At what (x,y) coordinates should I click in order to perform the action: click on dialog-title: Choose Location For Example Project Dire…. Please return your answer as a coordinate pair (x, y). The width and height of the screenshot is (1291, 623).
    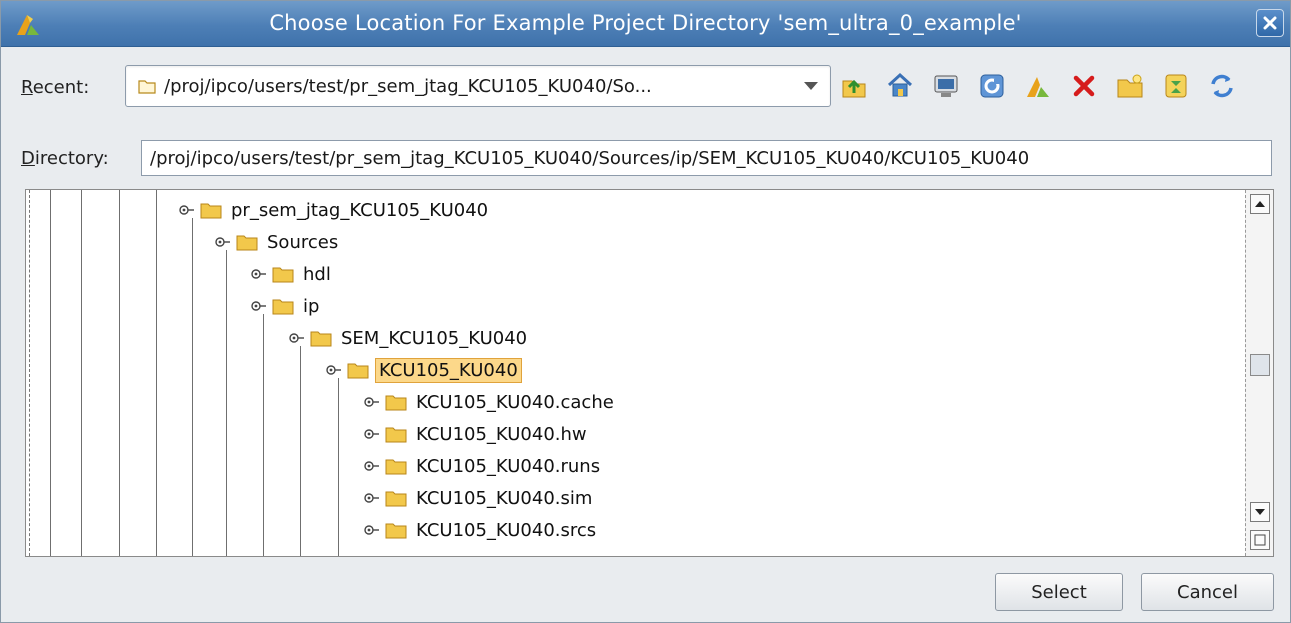
    Looking at the image, I should click on (645, 23).